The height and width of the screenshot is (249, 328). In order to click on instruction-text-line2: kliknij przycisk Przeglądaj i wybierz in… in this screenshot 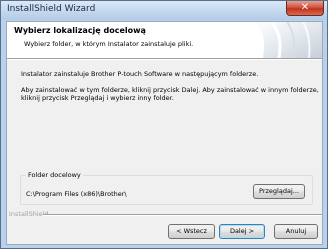, I will do `click(97, 98)`.